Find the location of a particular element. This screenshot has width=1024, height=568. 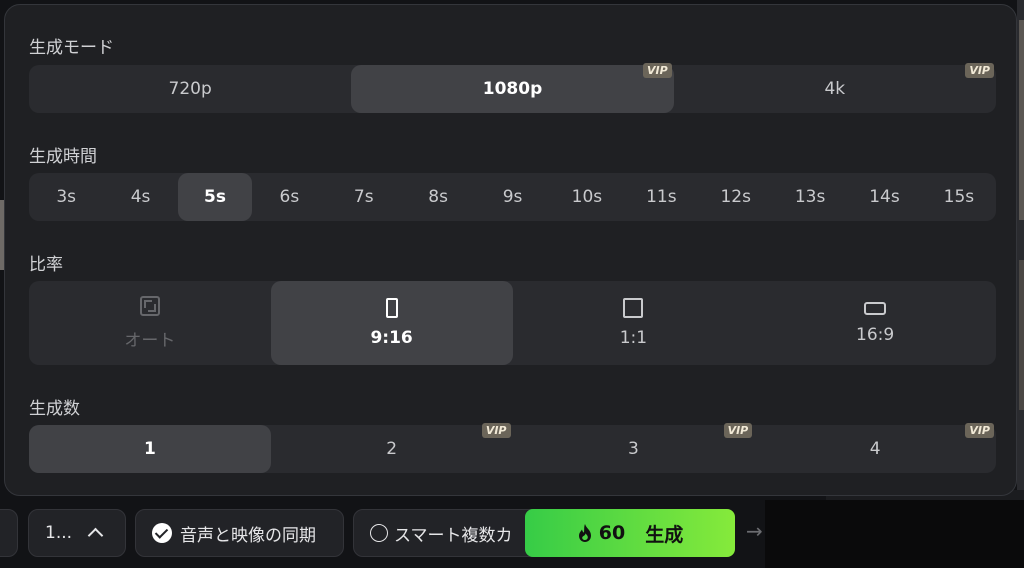

count-option-label: 4 is located at coordinates (875, 449).